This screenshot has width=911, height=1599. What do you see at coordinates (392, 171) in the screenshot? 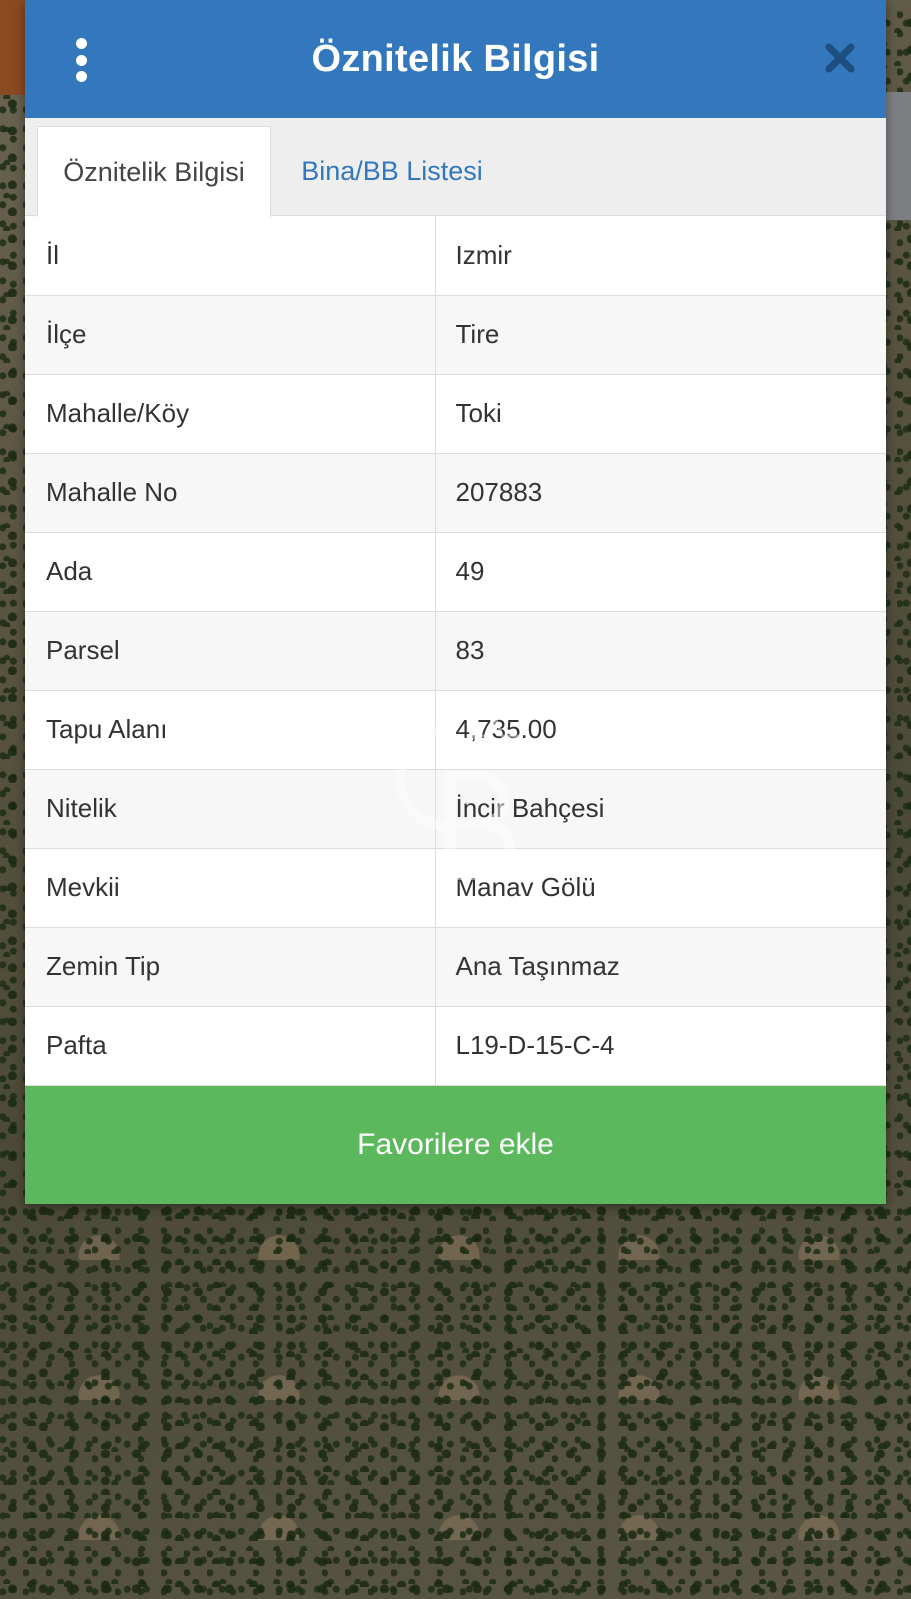
I see `tab-building-list: Bina/BB Listesi` at bounding box center [392, 171].